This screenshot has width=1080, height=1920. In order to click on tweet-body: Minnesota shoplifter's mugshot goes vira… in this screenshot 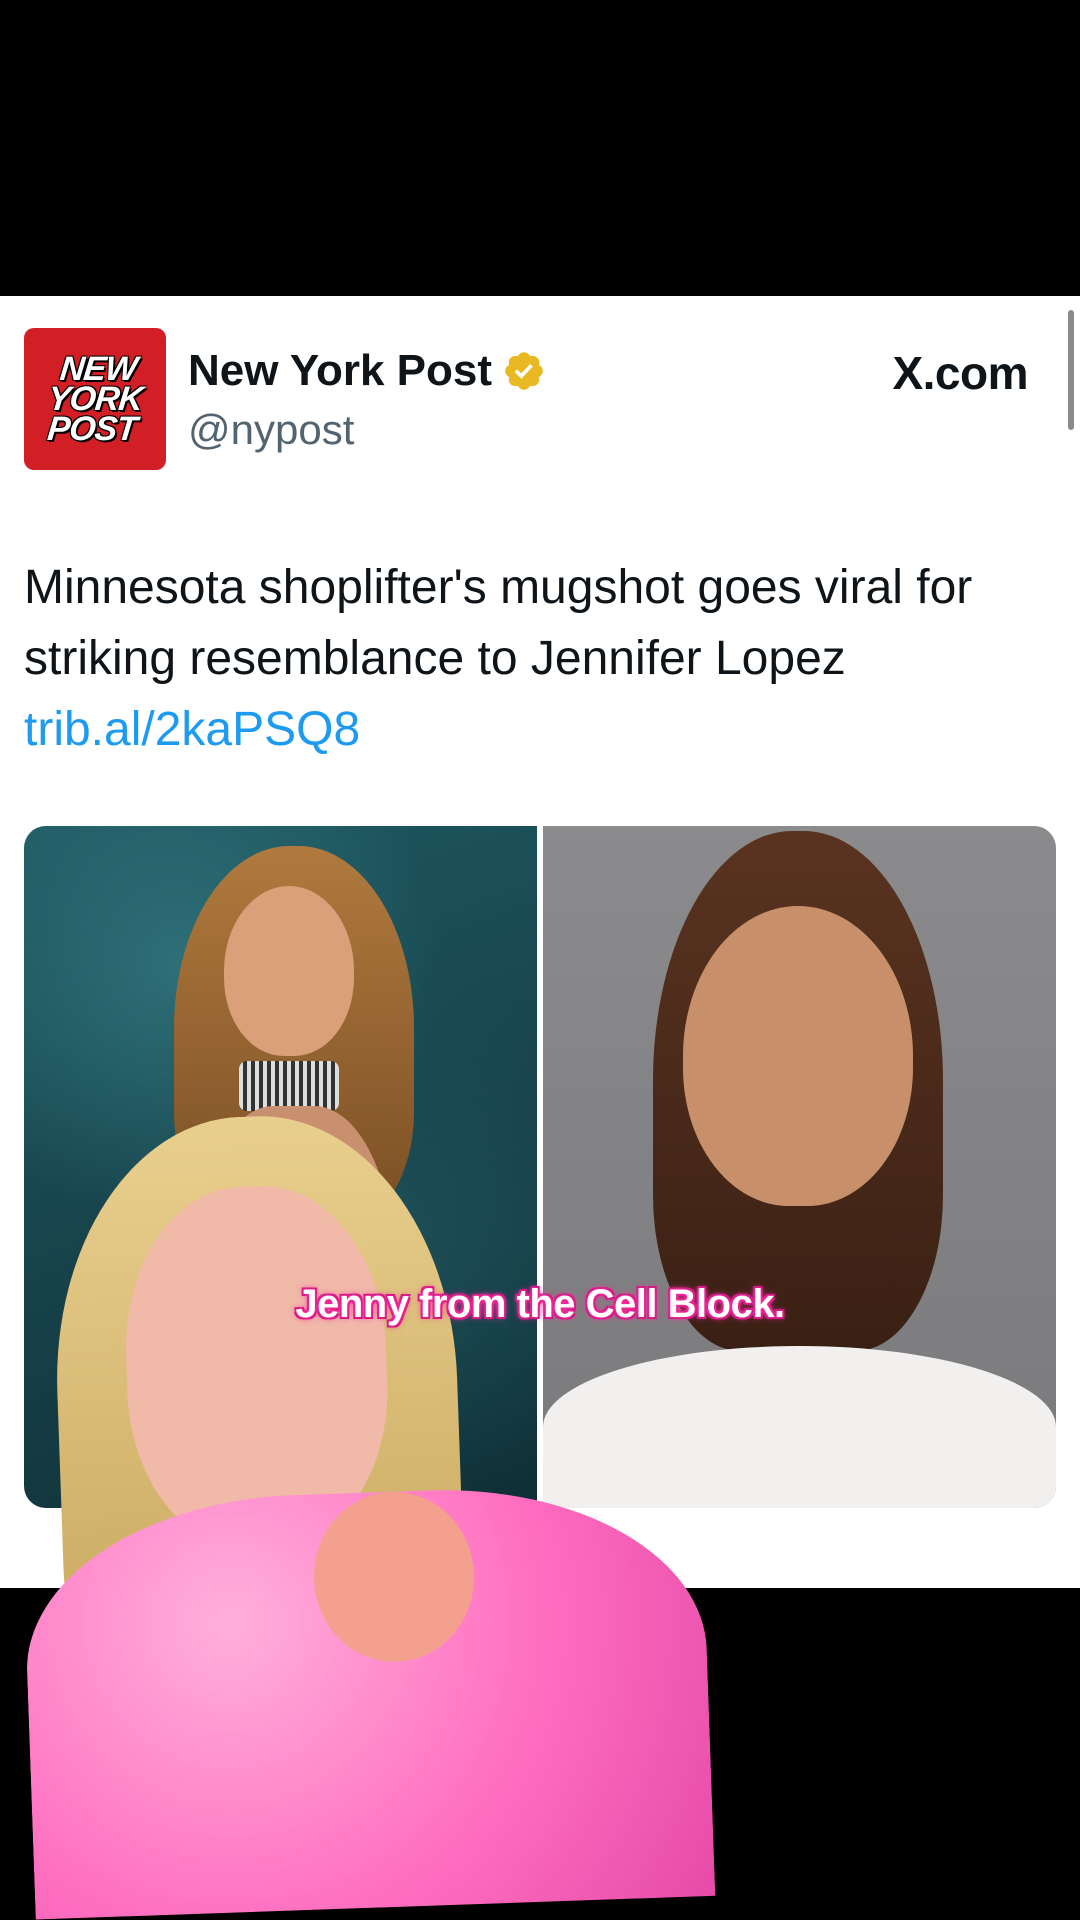, I will do `click(534, 658)`.